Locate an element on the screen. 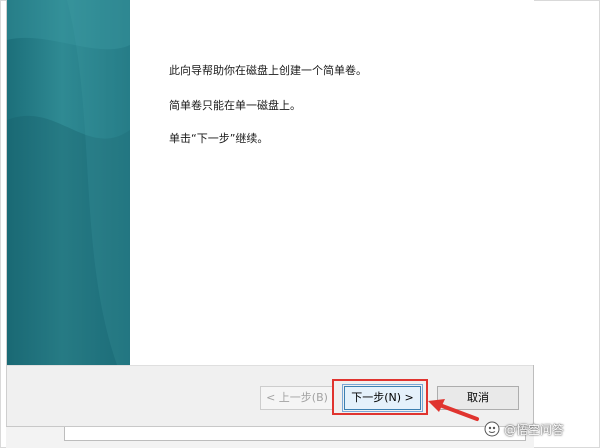 This screenshot has width=600, height=448. intro-text-line: 简单卷只能在单一磁盘上。 is located at coordinates (235, 105).